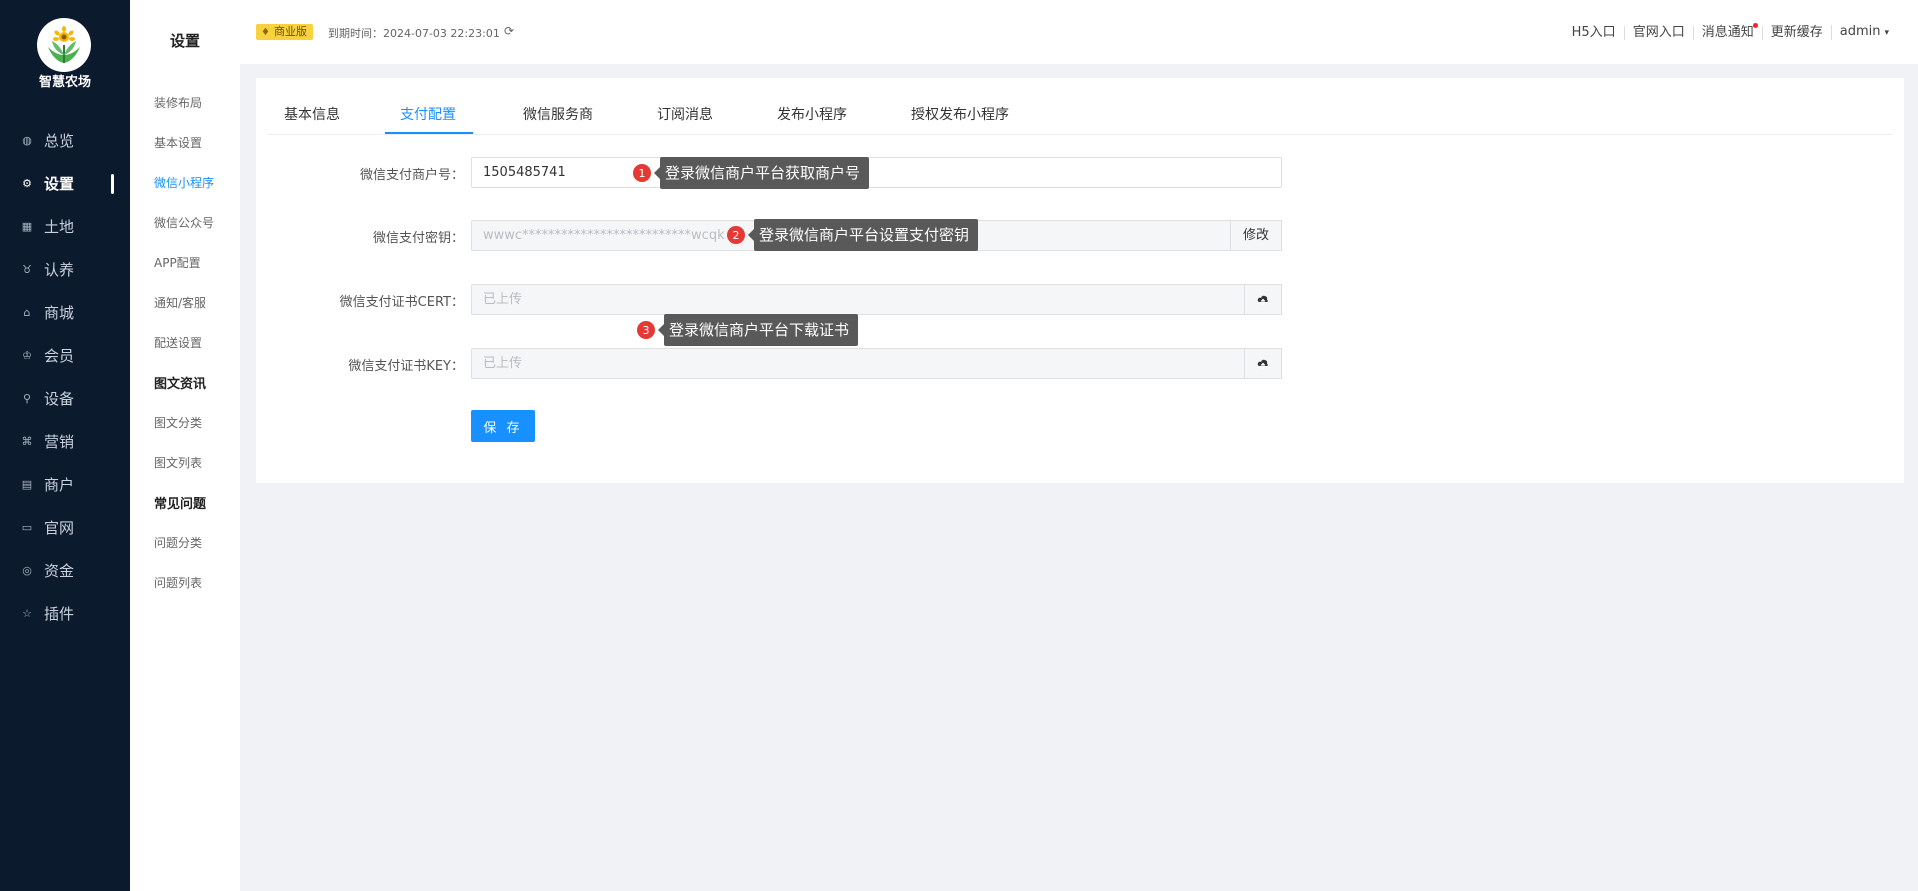 Image resolution: width=1918 pixels, height=891 pixels. Describe the element at coordinates (866, 235) in the screenshot. I see `annotation-text: 登录微信商户平台设置支付密钥` at that location.